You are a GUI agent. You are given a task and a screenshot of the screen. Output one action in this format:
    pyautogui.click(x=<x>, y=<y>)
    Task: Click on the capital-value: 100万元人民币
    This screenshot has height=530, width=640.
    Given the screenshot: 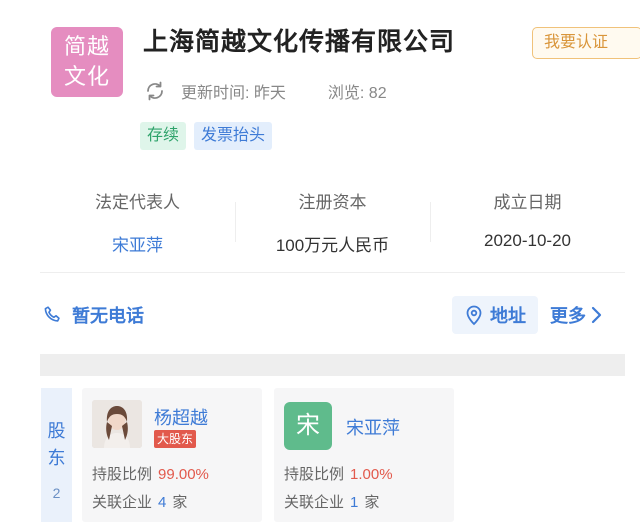 What is the action you would take?
    pyautogui.click(x=332, y=245)
    